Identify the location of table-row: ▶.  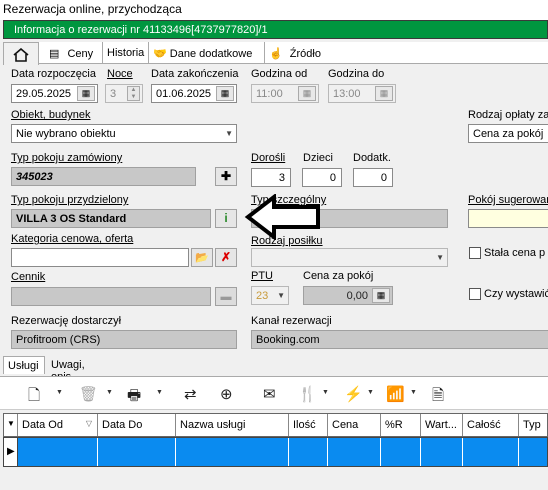
(275, 452).